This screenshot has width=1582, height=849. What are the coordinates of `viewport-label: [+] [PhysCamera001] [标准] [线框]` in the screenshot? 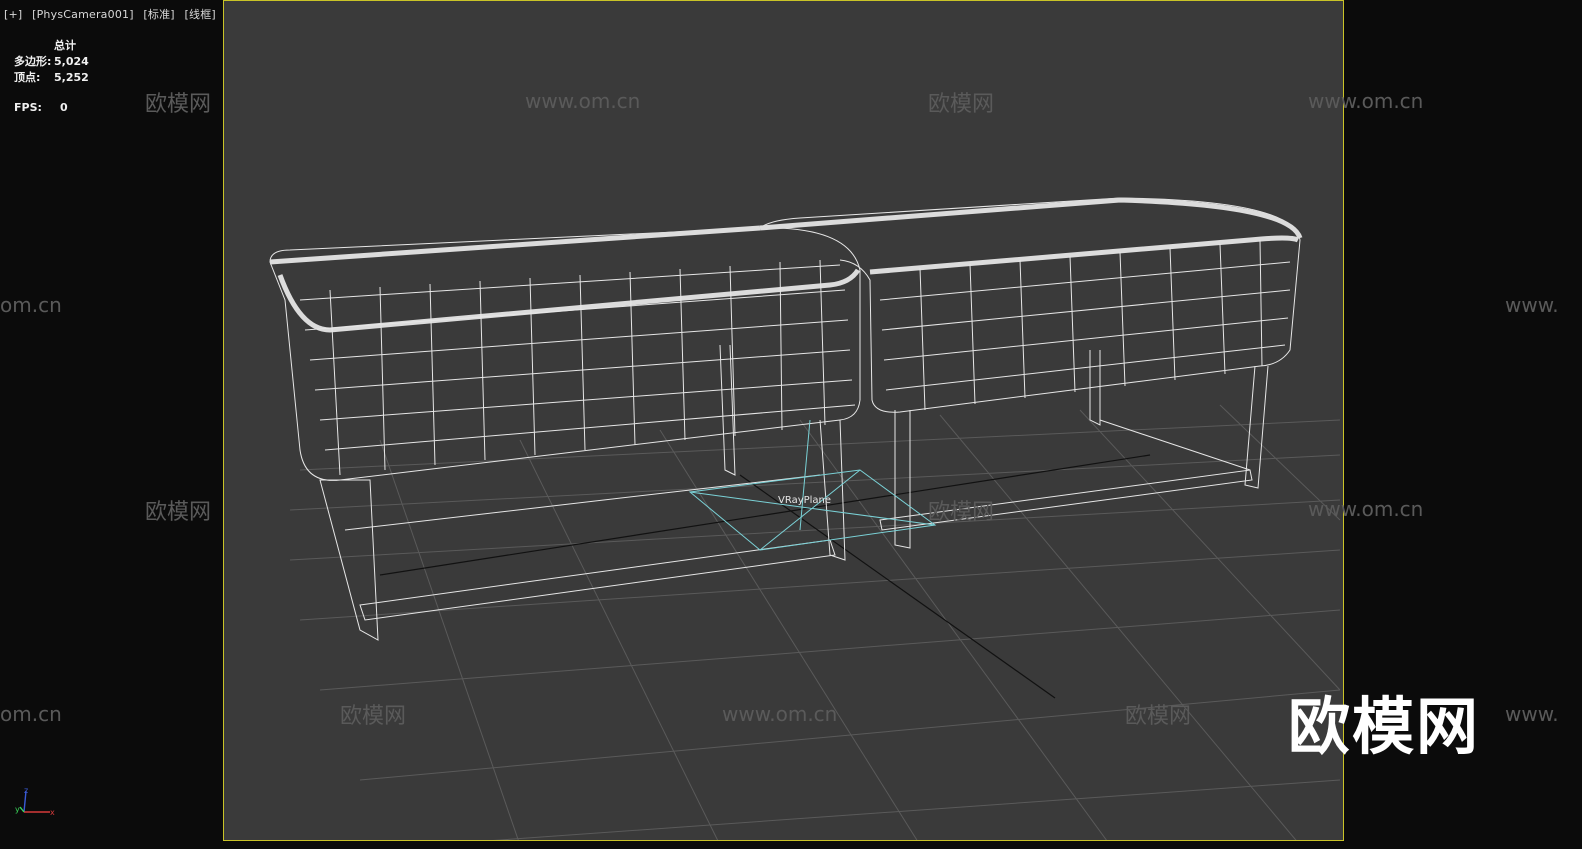 It's located at (113, 14).